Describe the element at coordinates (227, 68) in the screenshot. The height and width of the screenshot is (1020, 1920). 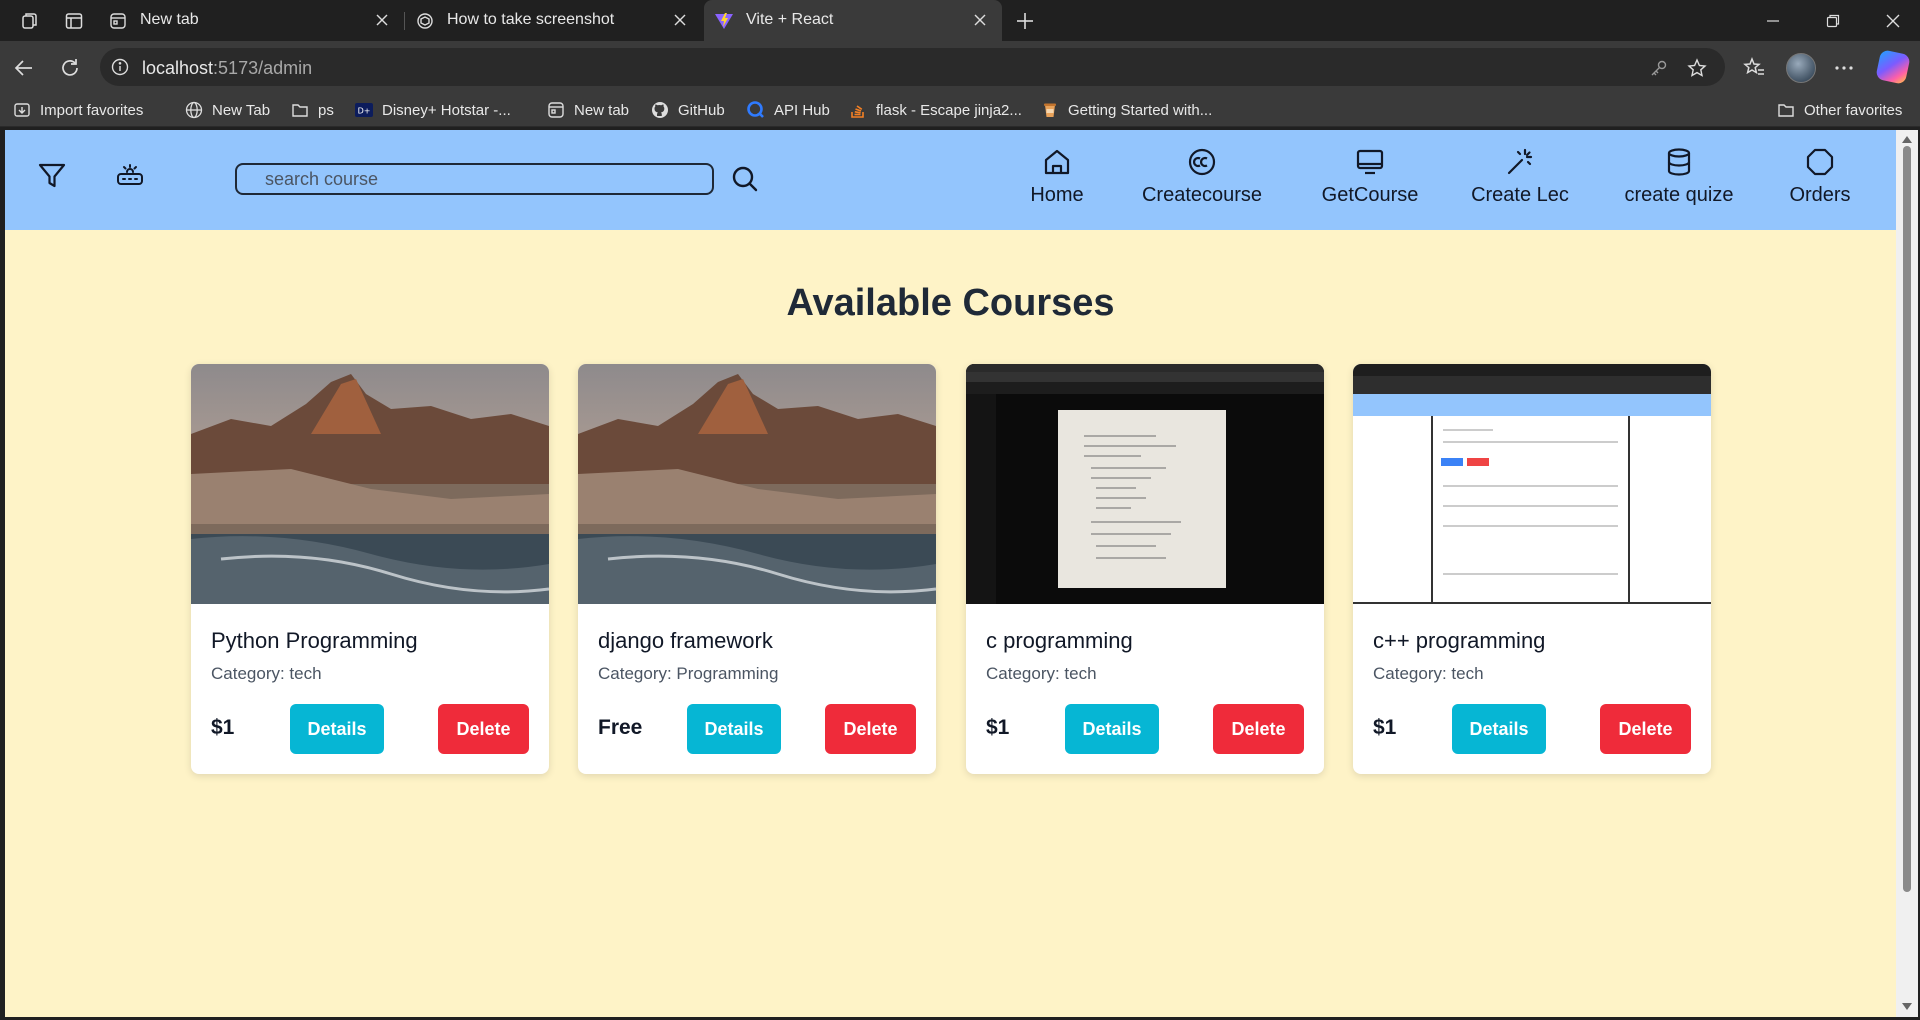
I see `url-text: localhost:5173/admin` at that location.